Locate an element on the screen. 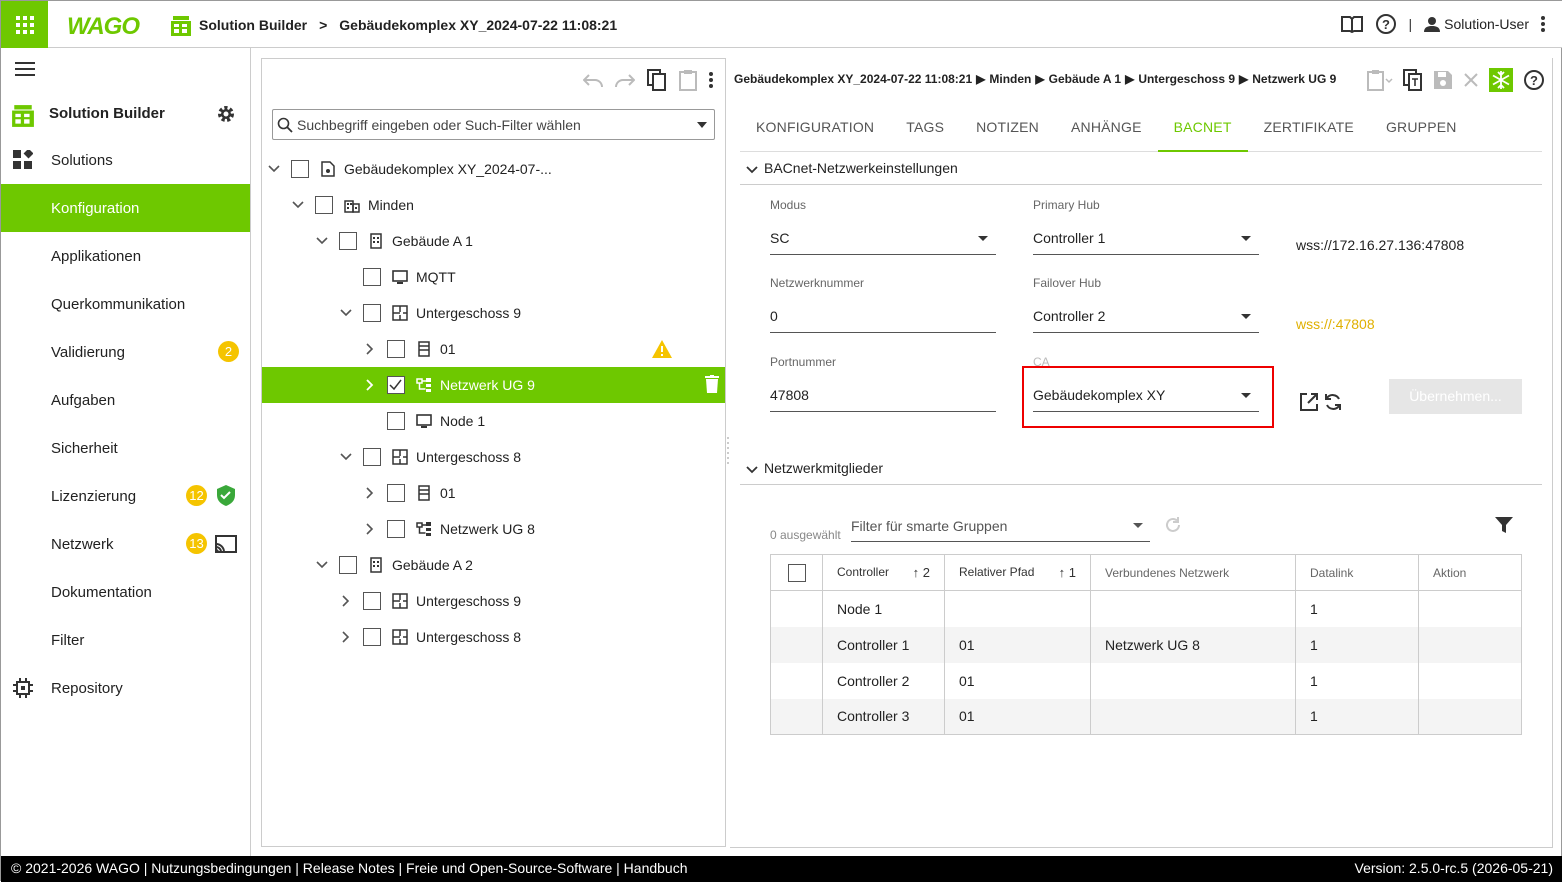 Image resolution: width=1562 pixels, height=882 pixels. app-launcher-button is located at coordinates (24, 24).